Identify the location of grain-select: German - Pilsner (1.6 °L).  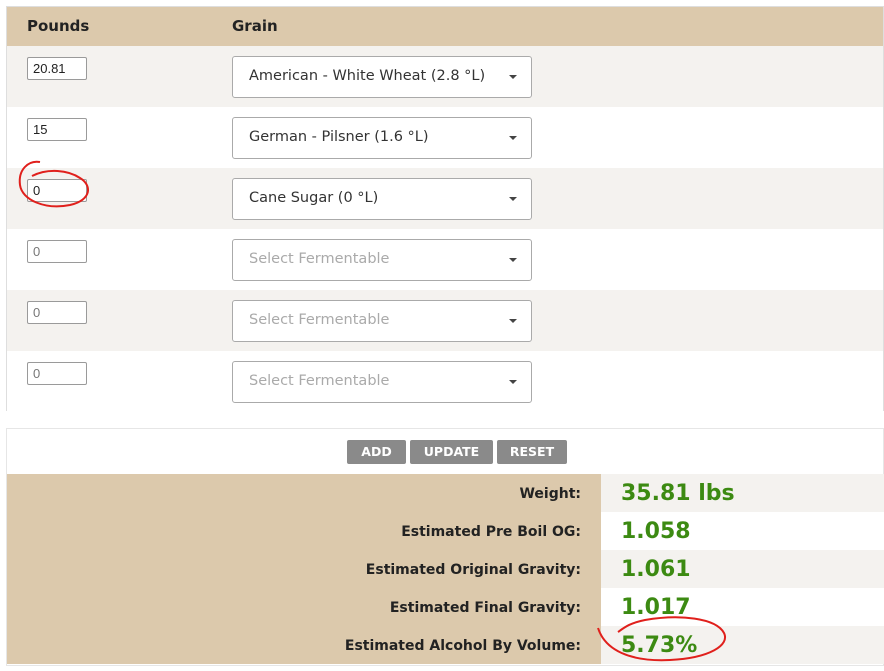
(382, 138).